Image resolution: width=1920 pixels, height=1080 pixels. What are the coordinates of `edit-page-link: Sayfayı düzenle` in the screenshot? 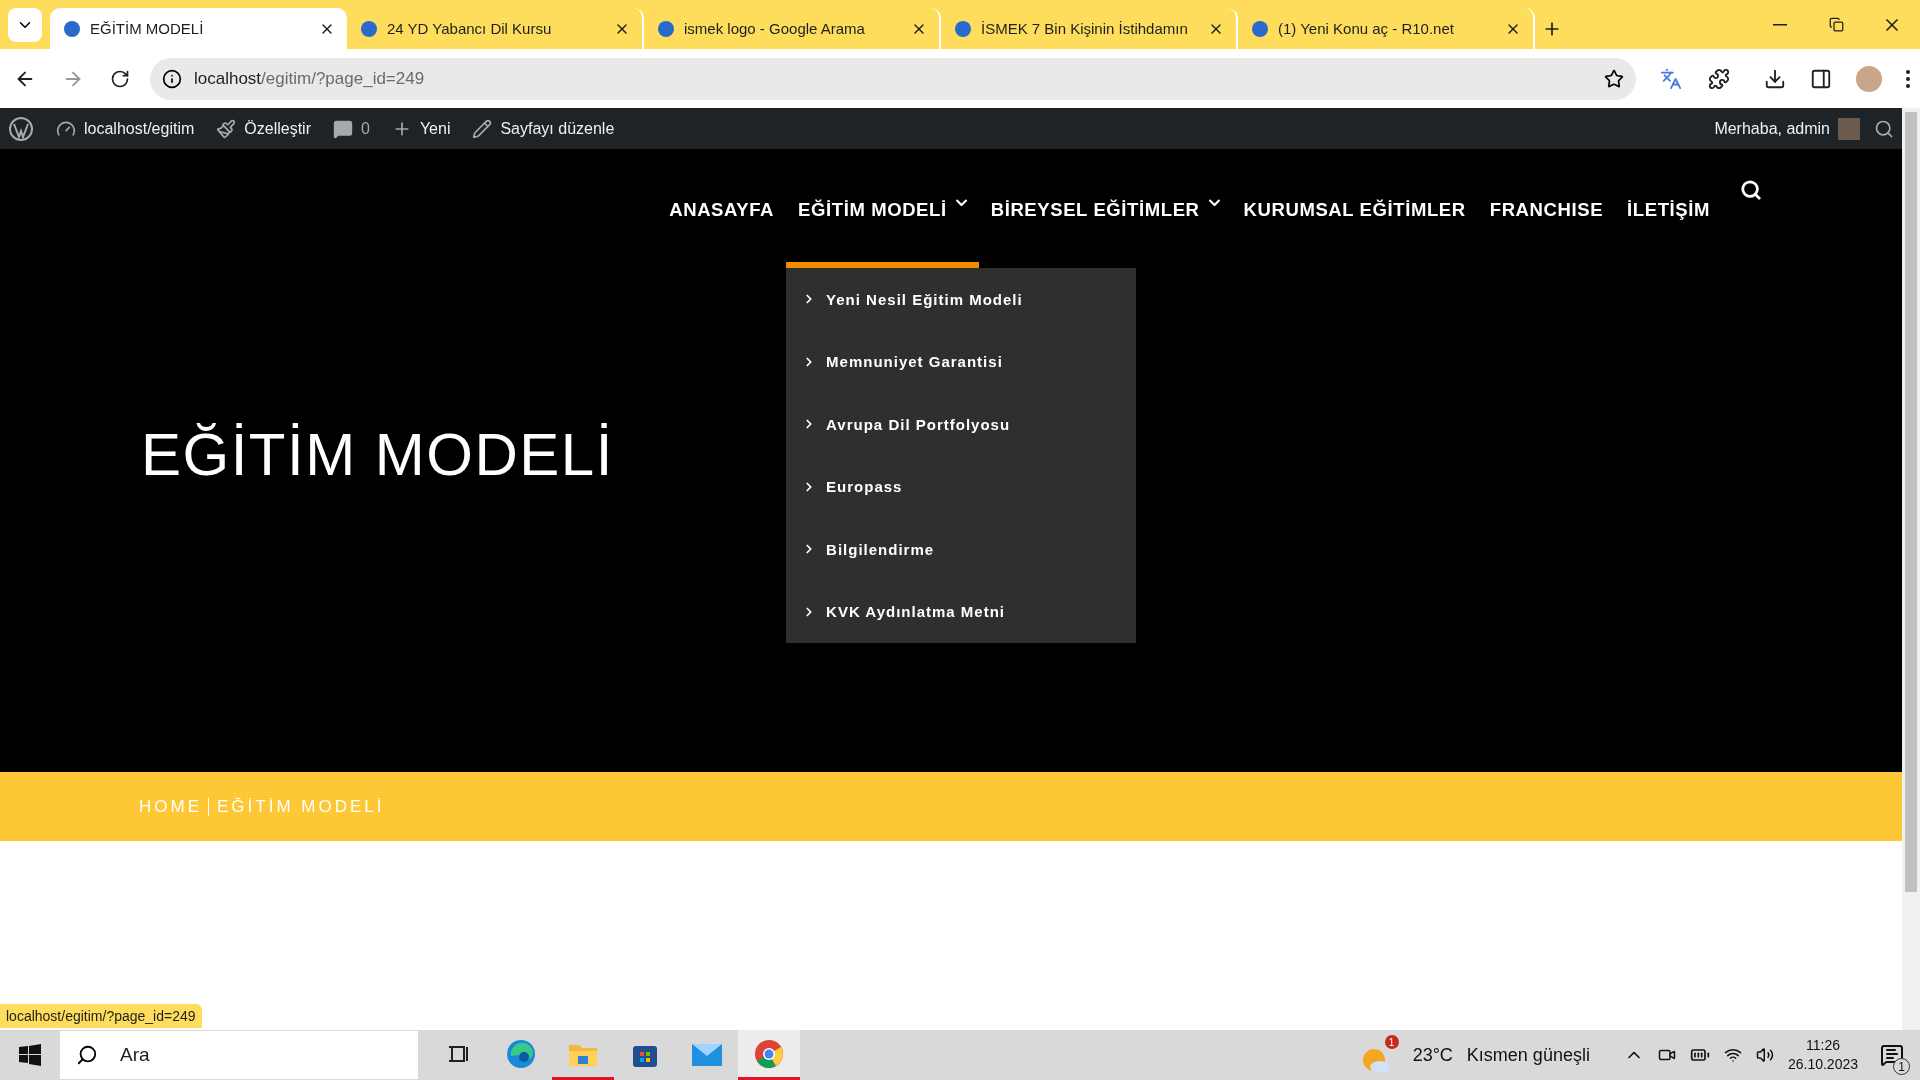 It's located at (543, 128).